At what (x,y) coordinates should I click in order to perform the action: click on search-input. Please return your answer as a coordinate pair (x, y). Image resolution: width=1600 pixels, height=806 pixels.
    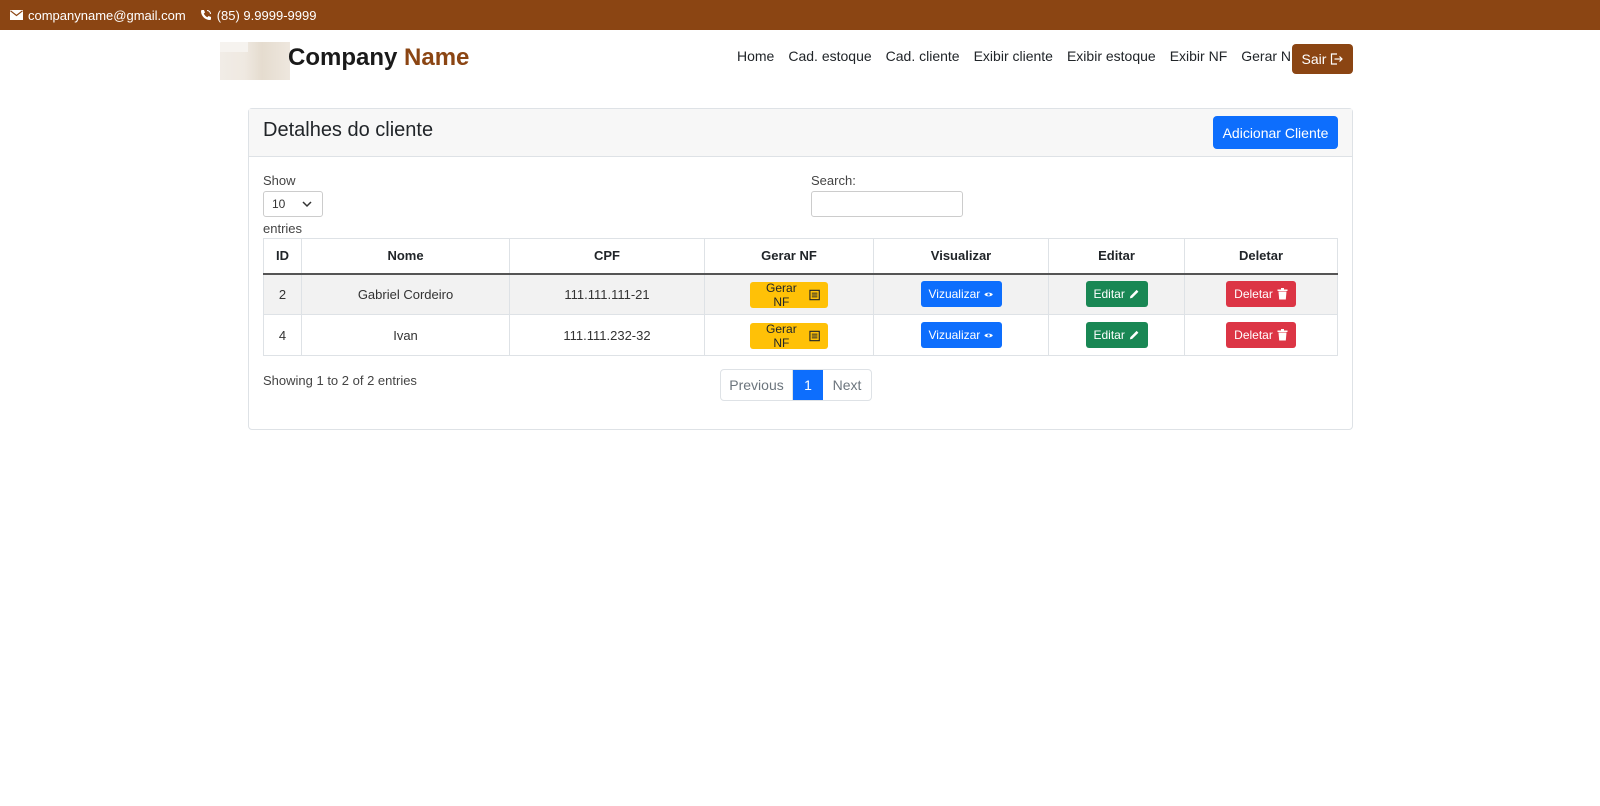
    Looking at the image, I should click on (887, 204).